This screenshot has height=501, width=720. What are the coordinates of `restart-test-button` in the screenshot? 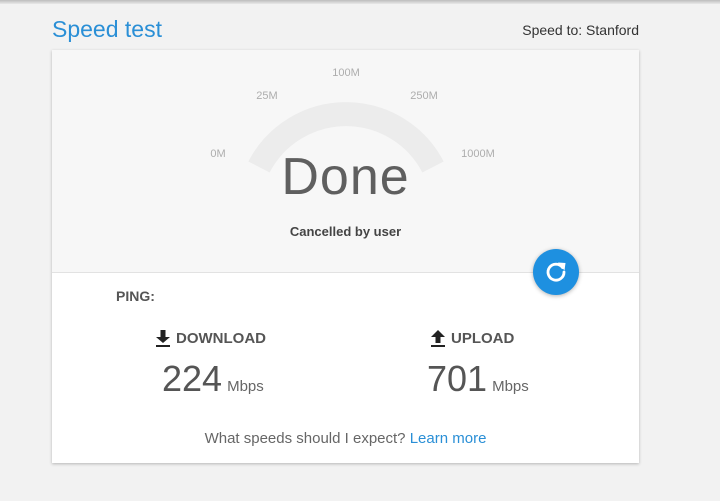 It's located at (556, 272).